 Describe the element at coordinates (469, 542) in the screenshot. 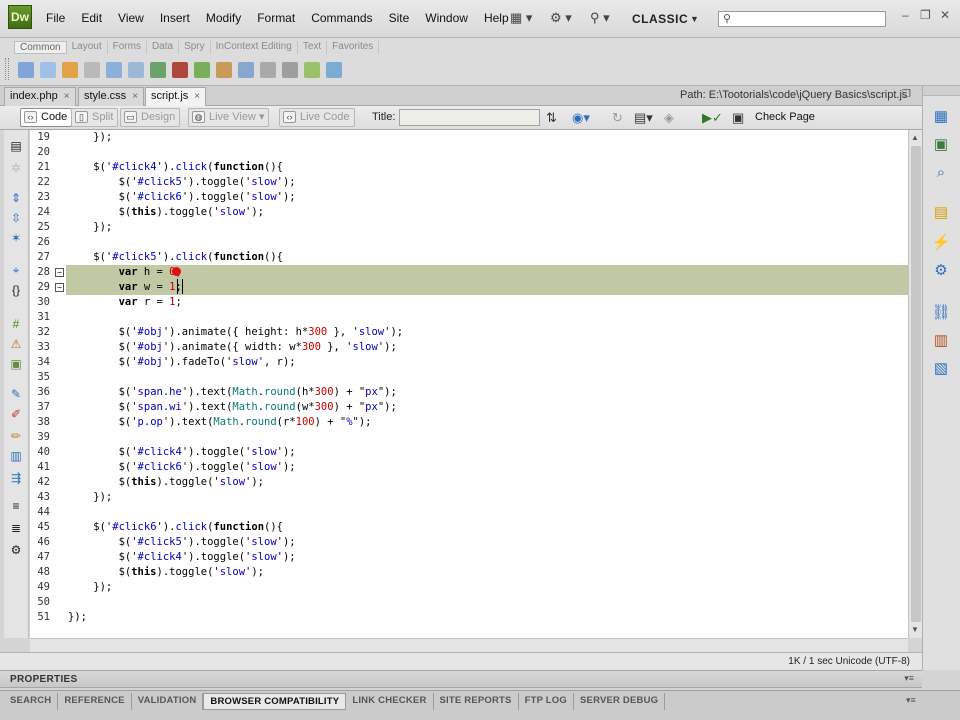

I see `code-line: 46 $('#click5').toggle('slow');` at that location.